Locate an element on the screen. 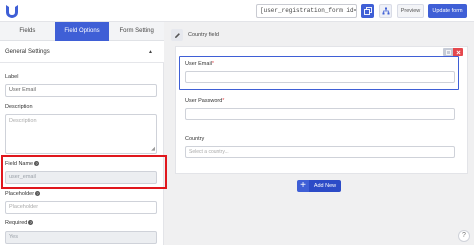 The width and height of the screenshot is (474, 245). field-label-text: User Password is located at coordinates (204, 101).